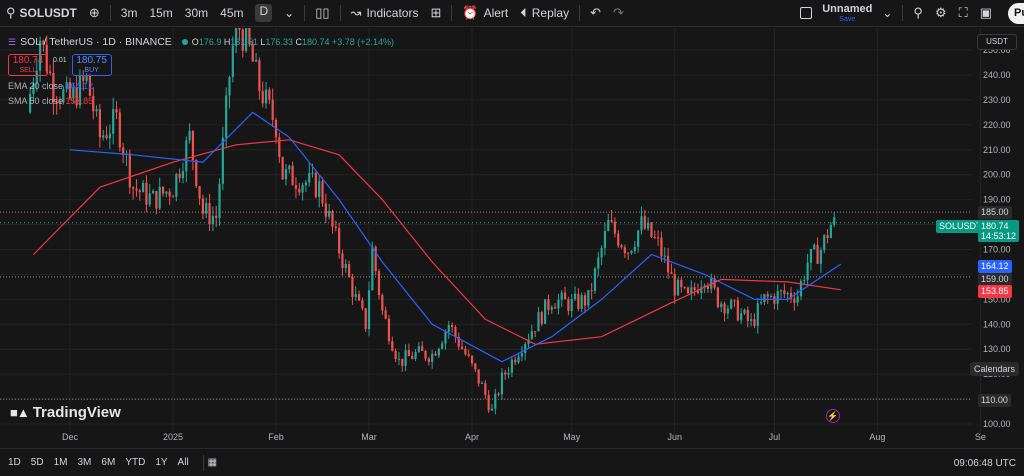 The image size is (1024, 476). Describe the element at coordinates (79, 101) in the screenshot. I see `sma-value: 153.85` at that location.